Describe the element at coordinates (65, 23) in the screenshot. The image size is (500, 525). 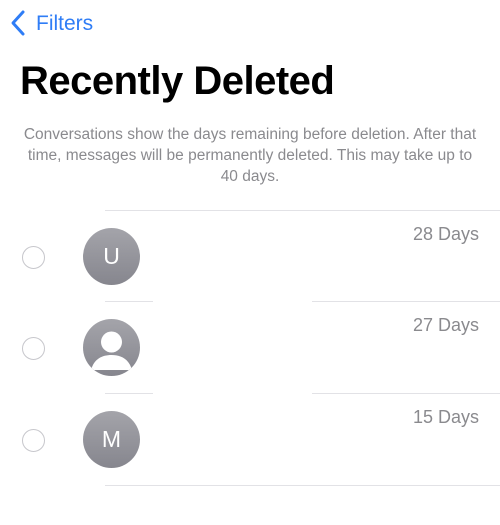
I see `back-label: Filters` at that location.